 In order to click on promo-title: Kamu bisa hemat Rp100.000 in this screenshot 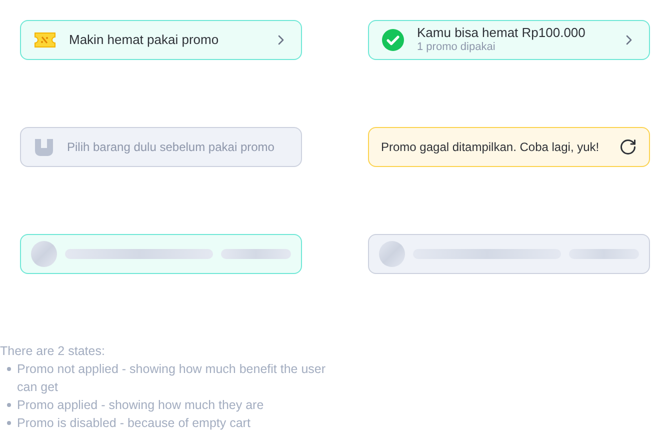, I will do `click(501, 33)`.